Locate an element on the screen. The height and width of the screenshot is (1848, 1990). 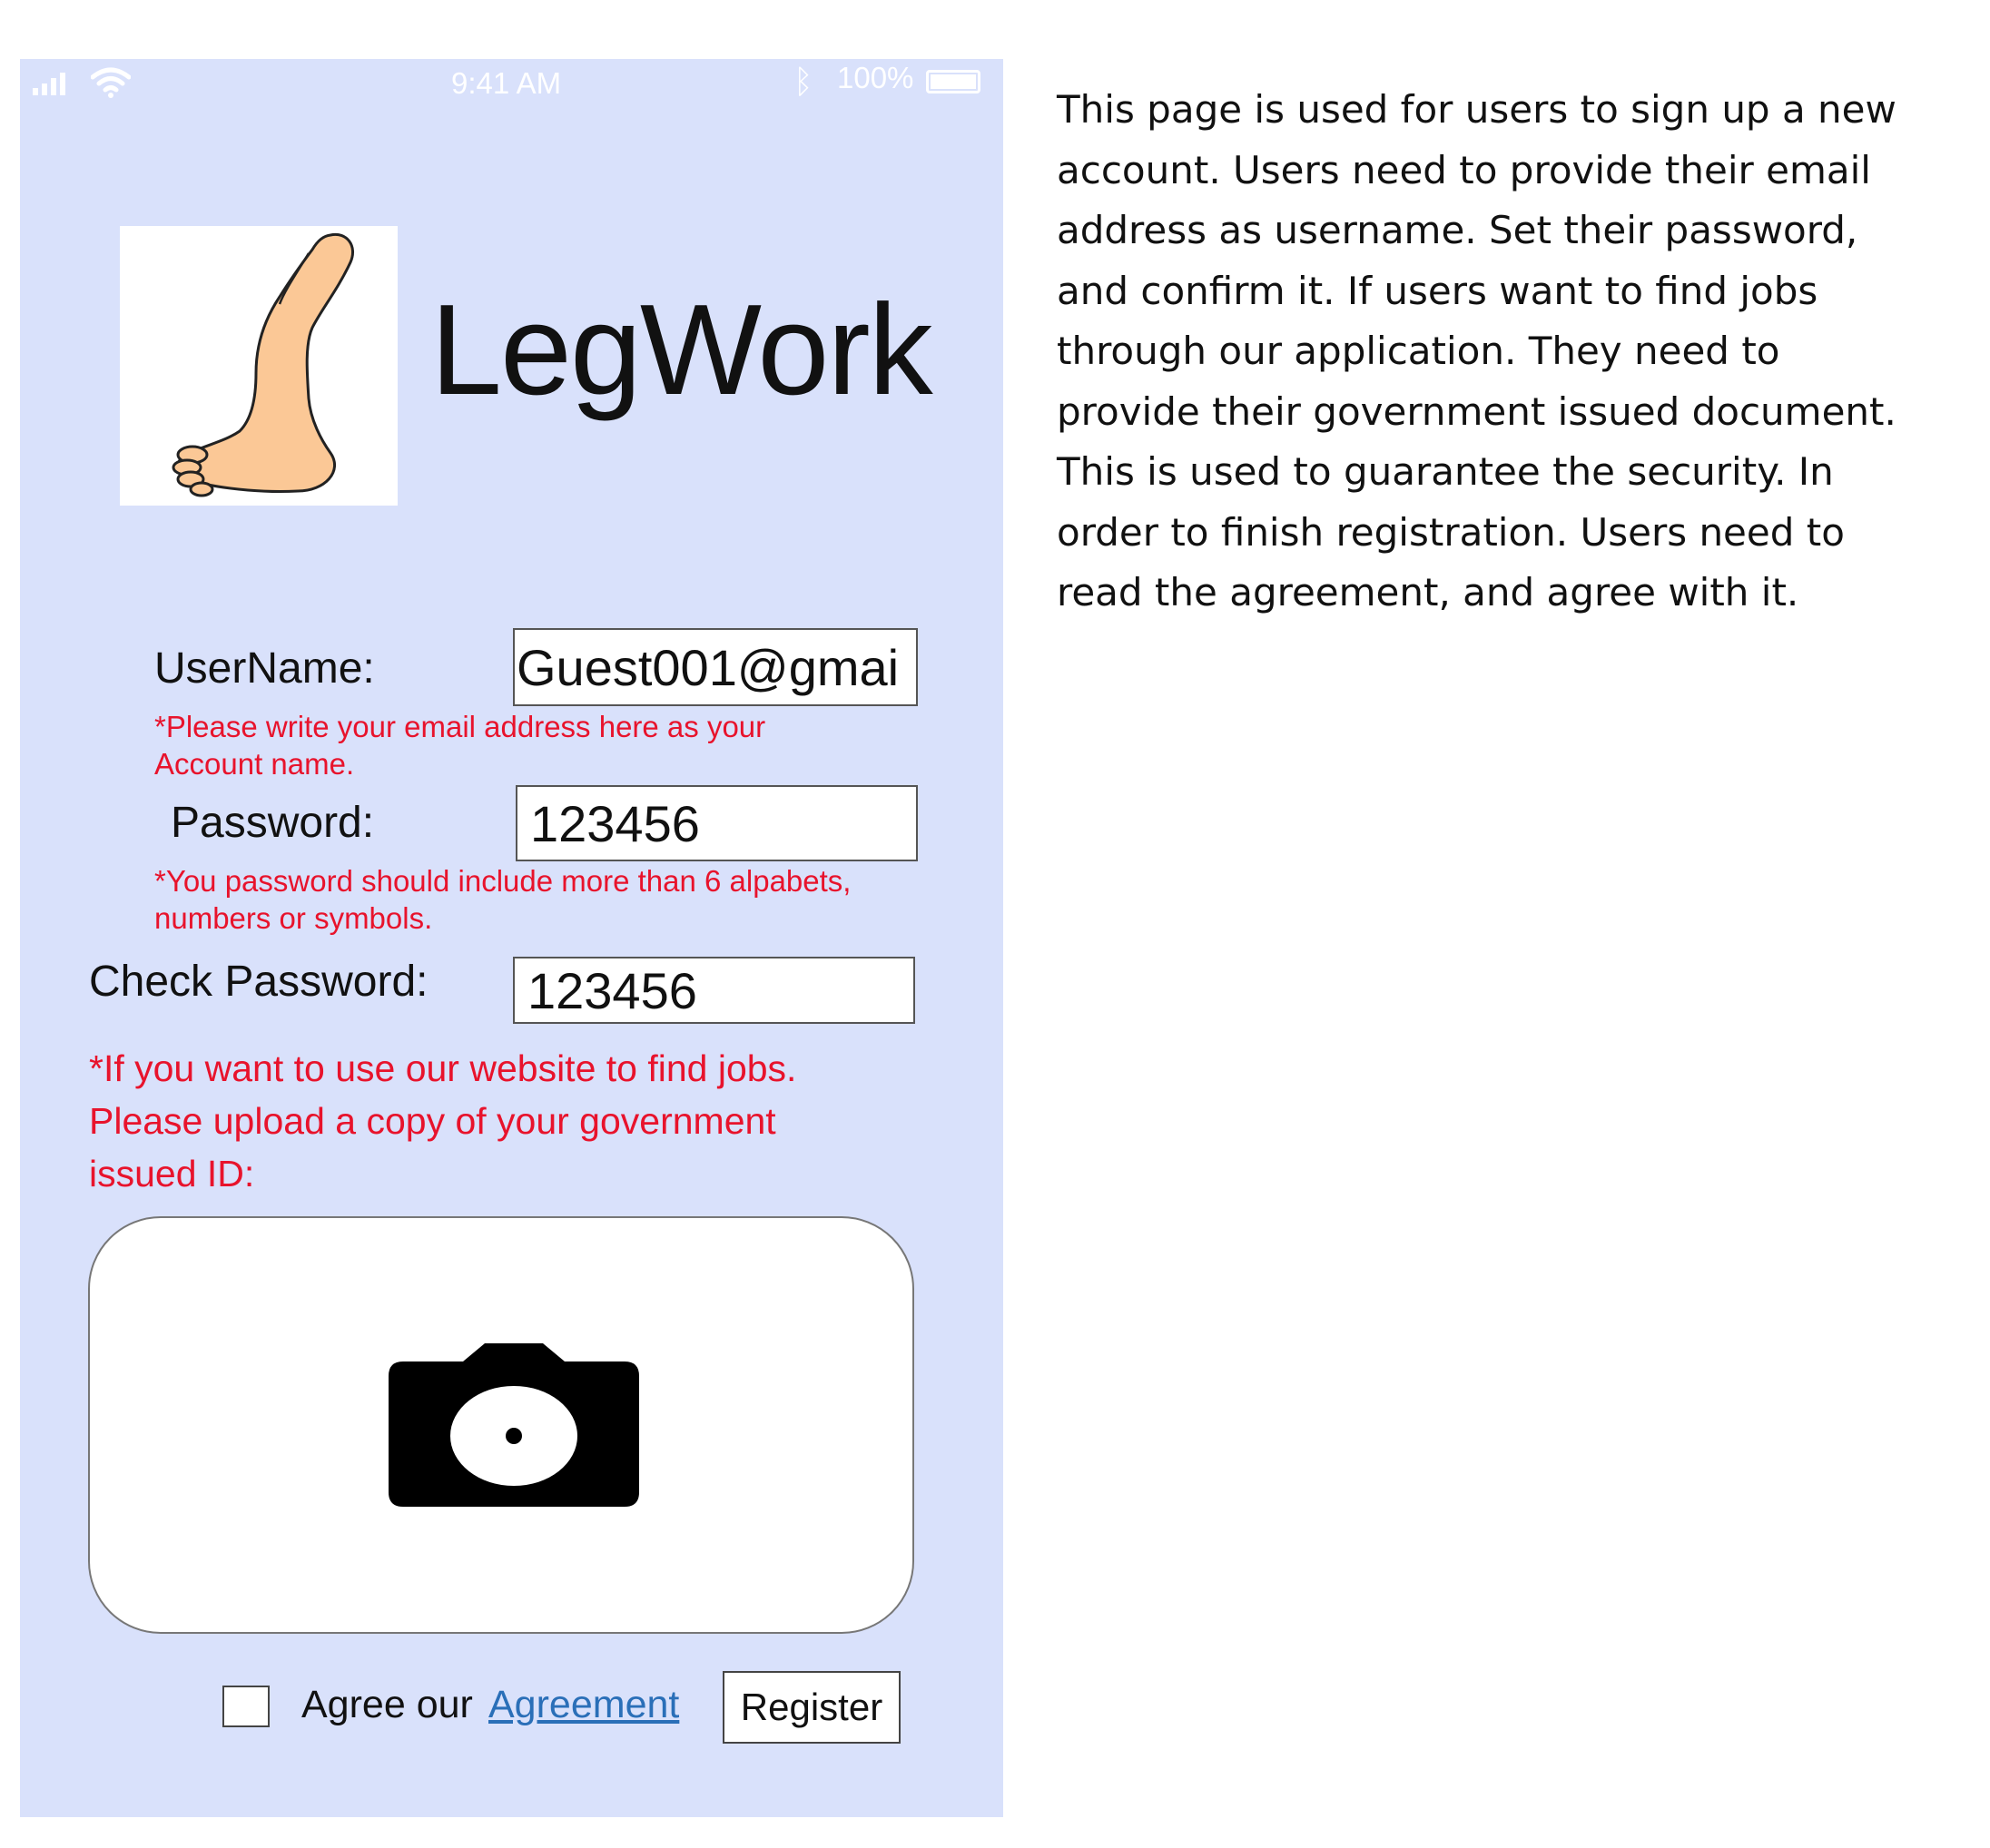
foot-leg-logo-icon is located at coordinates (263, 364).